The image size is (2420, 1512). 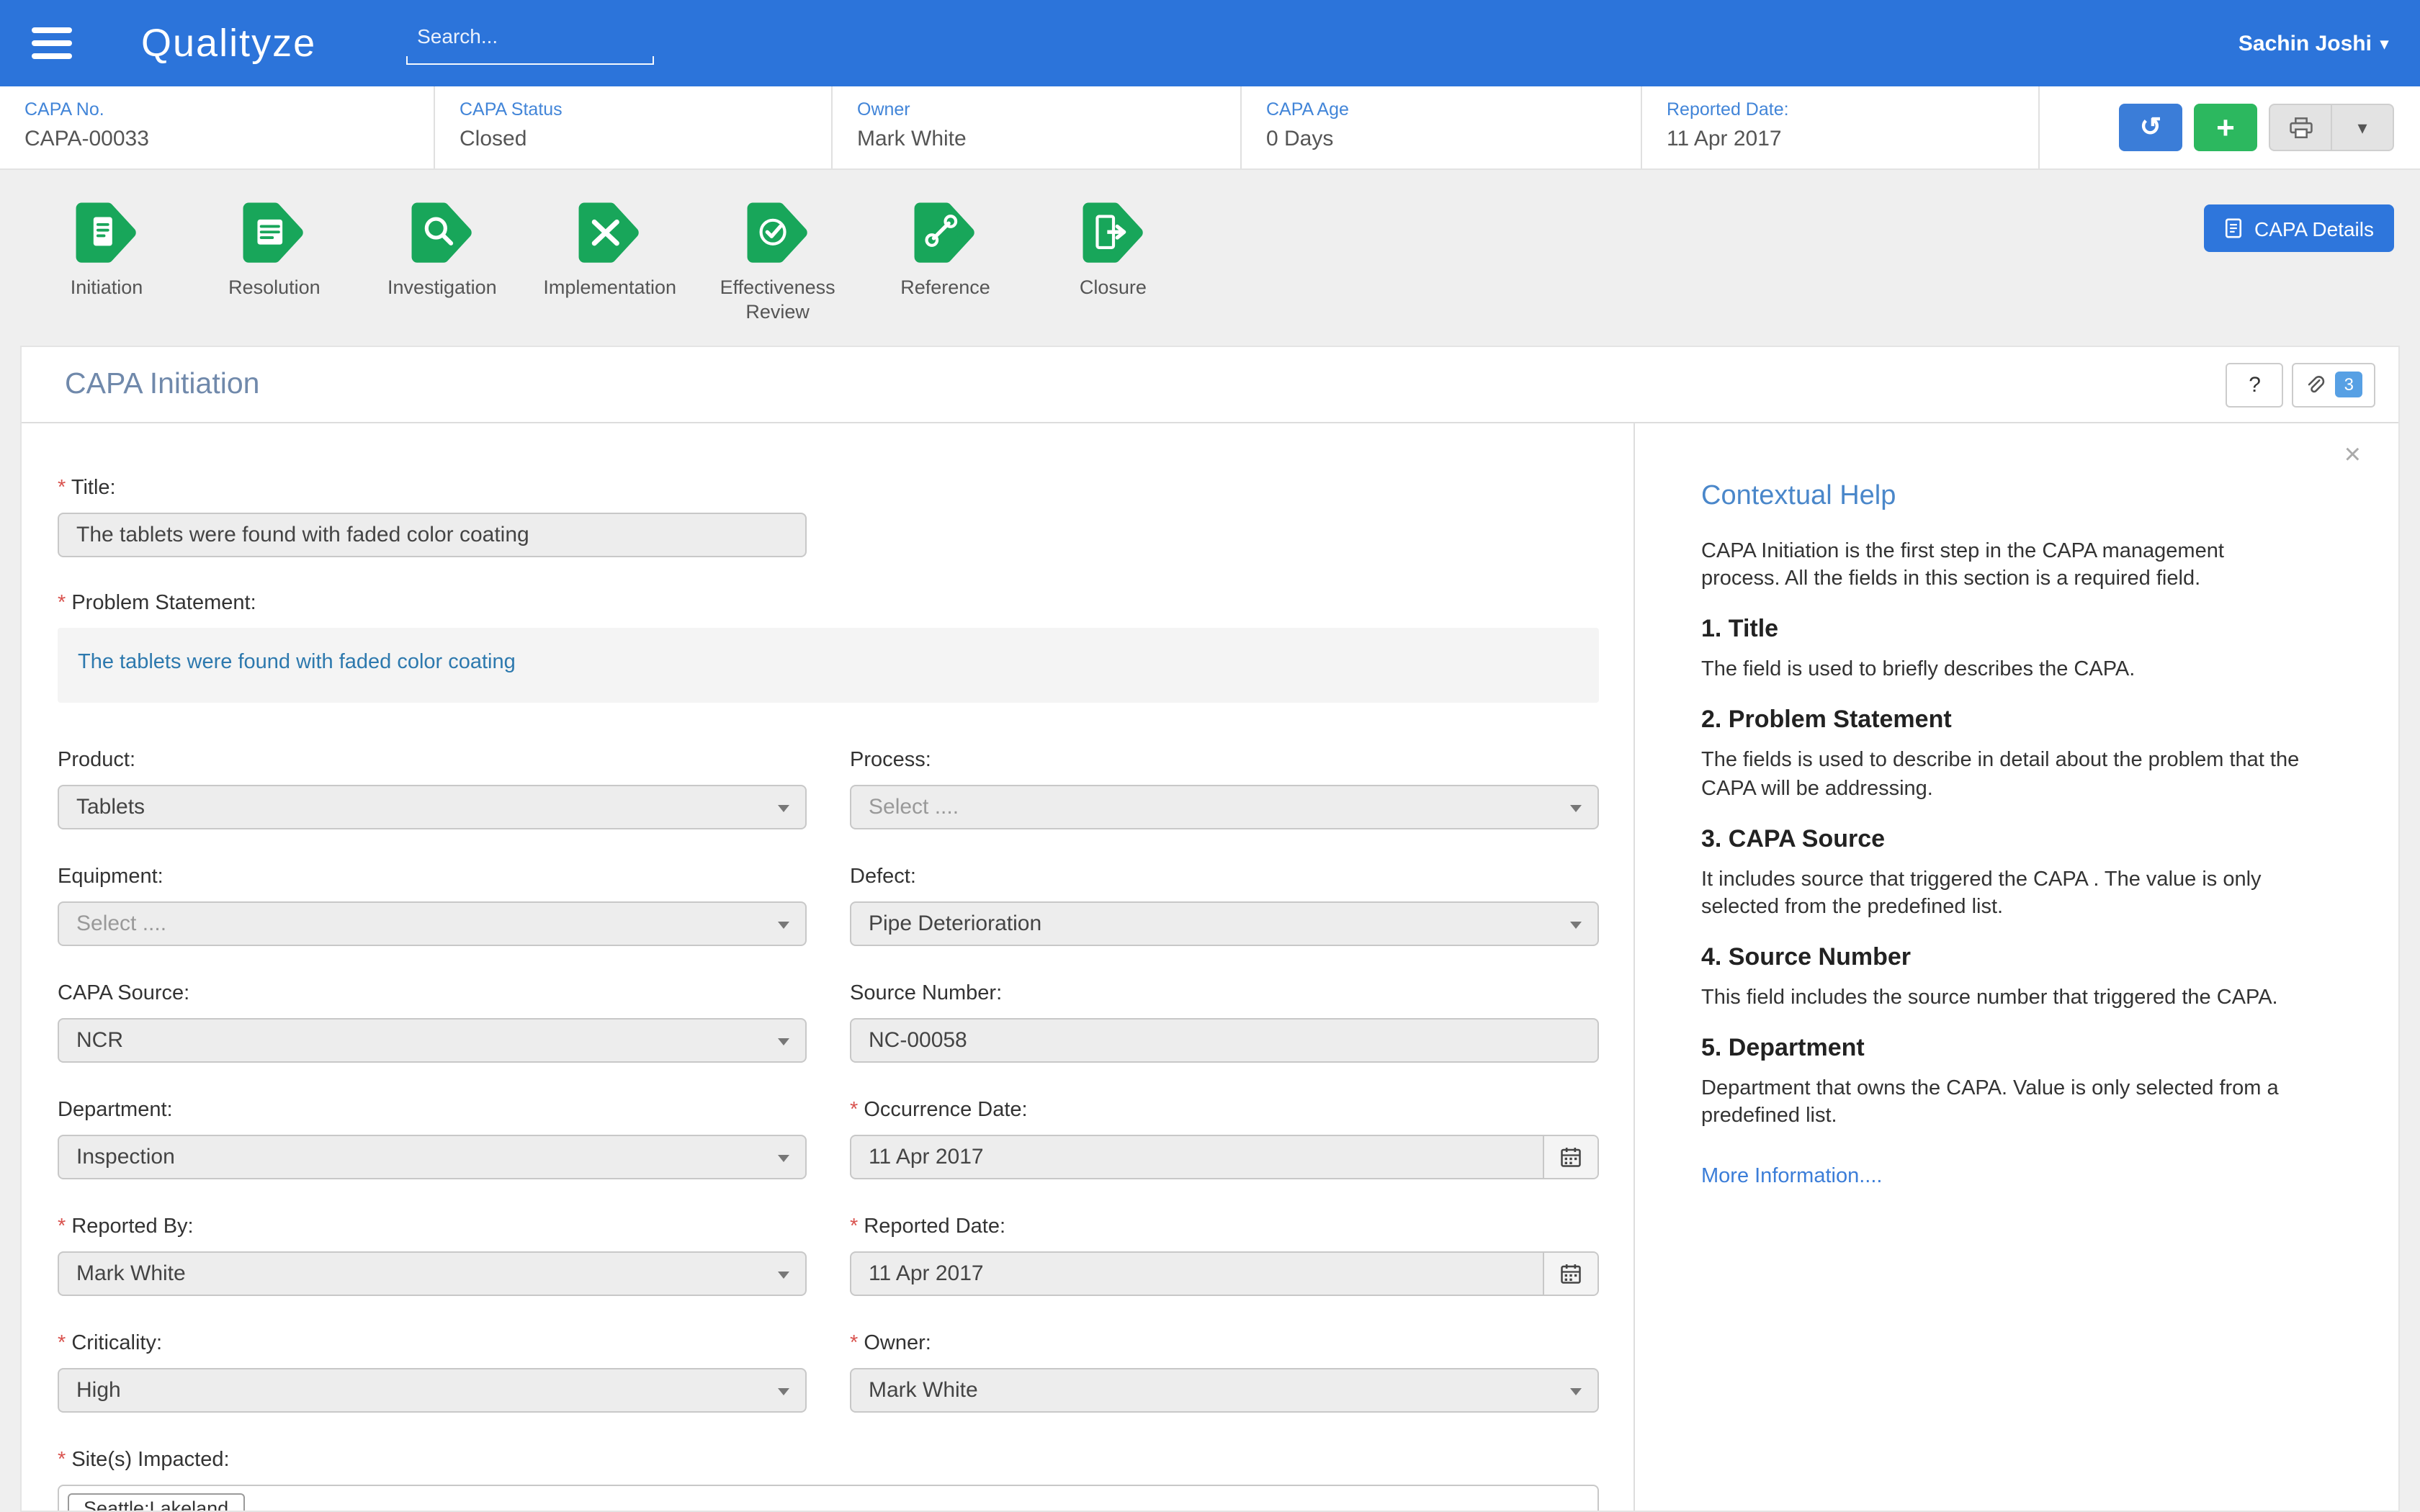 I want to click on source-number-input: NC-00058, so click(x=1224, y=1040).